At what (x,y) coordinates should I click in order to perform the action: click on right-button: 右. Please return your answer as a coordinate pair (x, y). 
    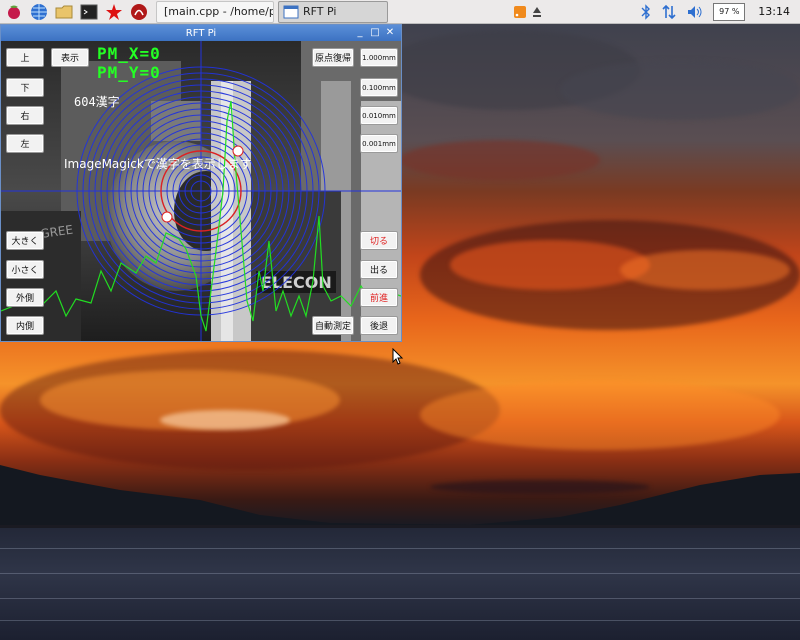
    Looking at the image, I should click on (25, 115).